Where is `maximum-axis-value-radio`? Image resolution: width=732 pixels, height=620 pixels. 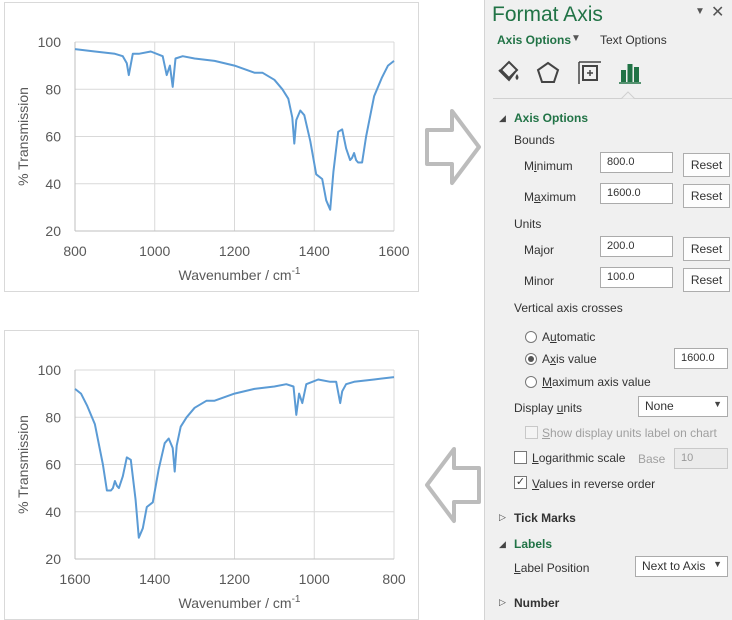
maximum-axis-value-radio is located at coordinates (531, 382).